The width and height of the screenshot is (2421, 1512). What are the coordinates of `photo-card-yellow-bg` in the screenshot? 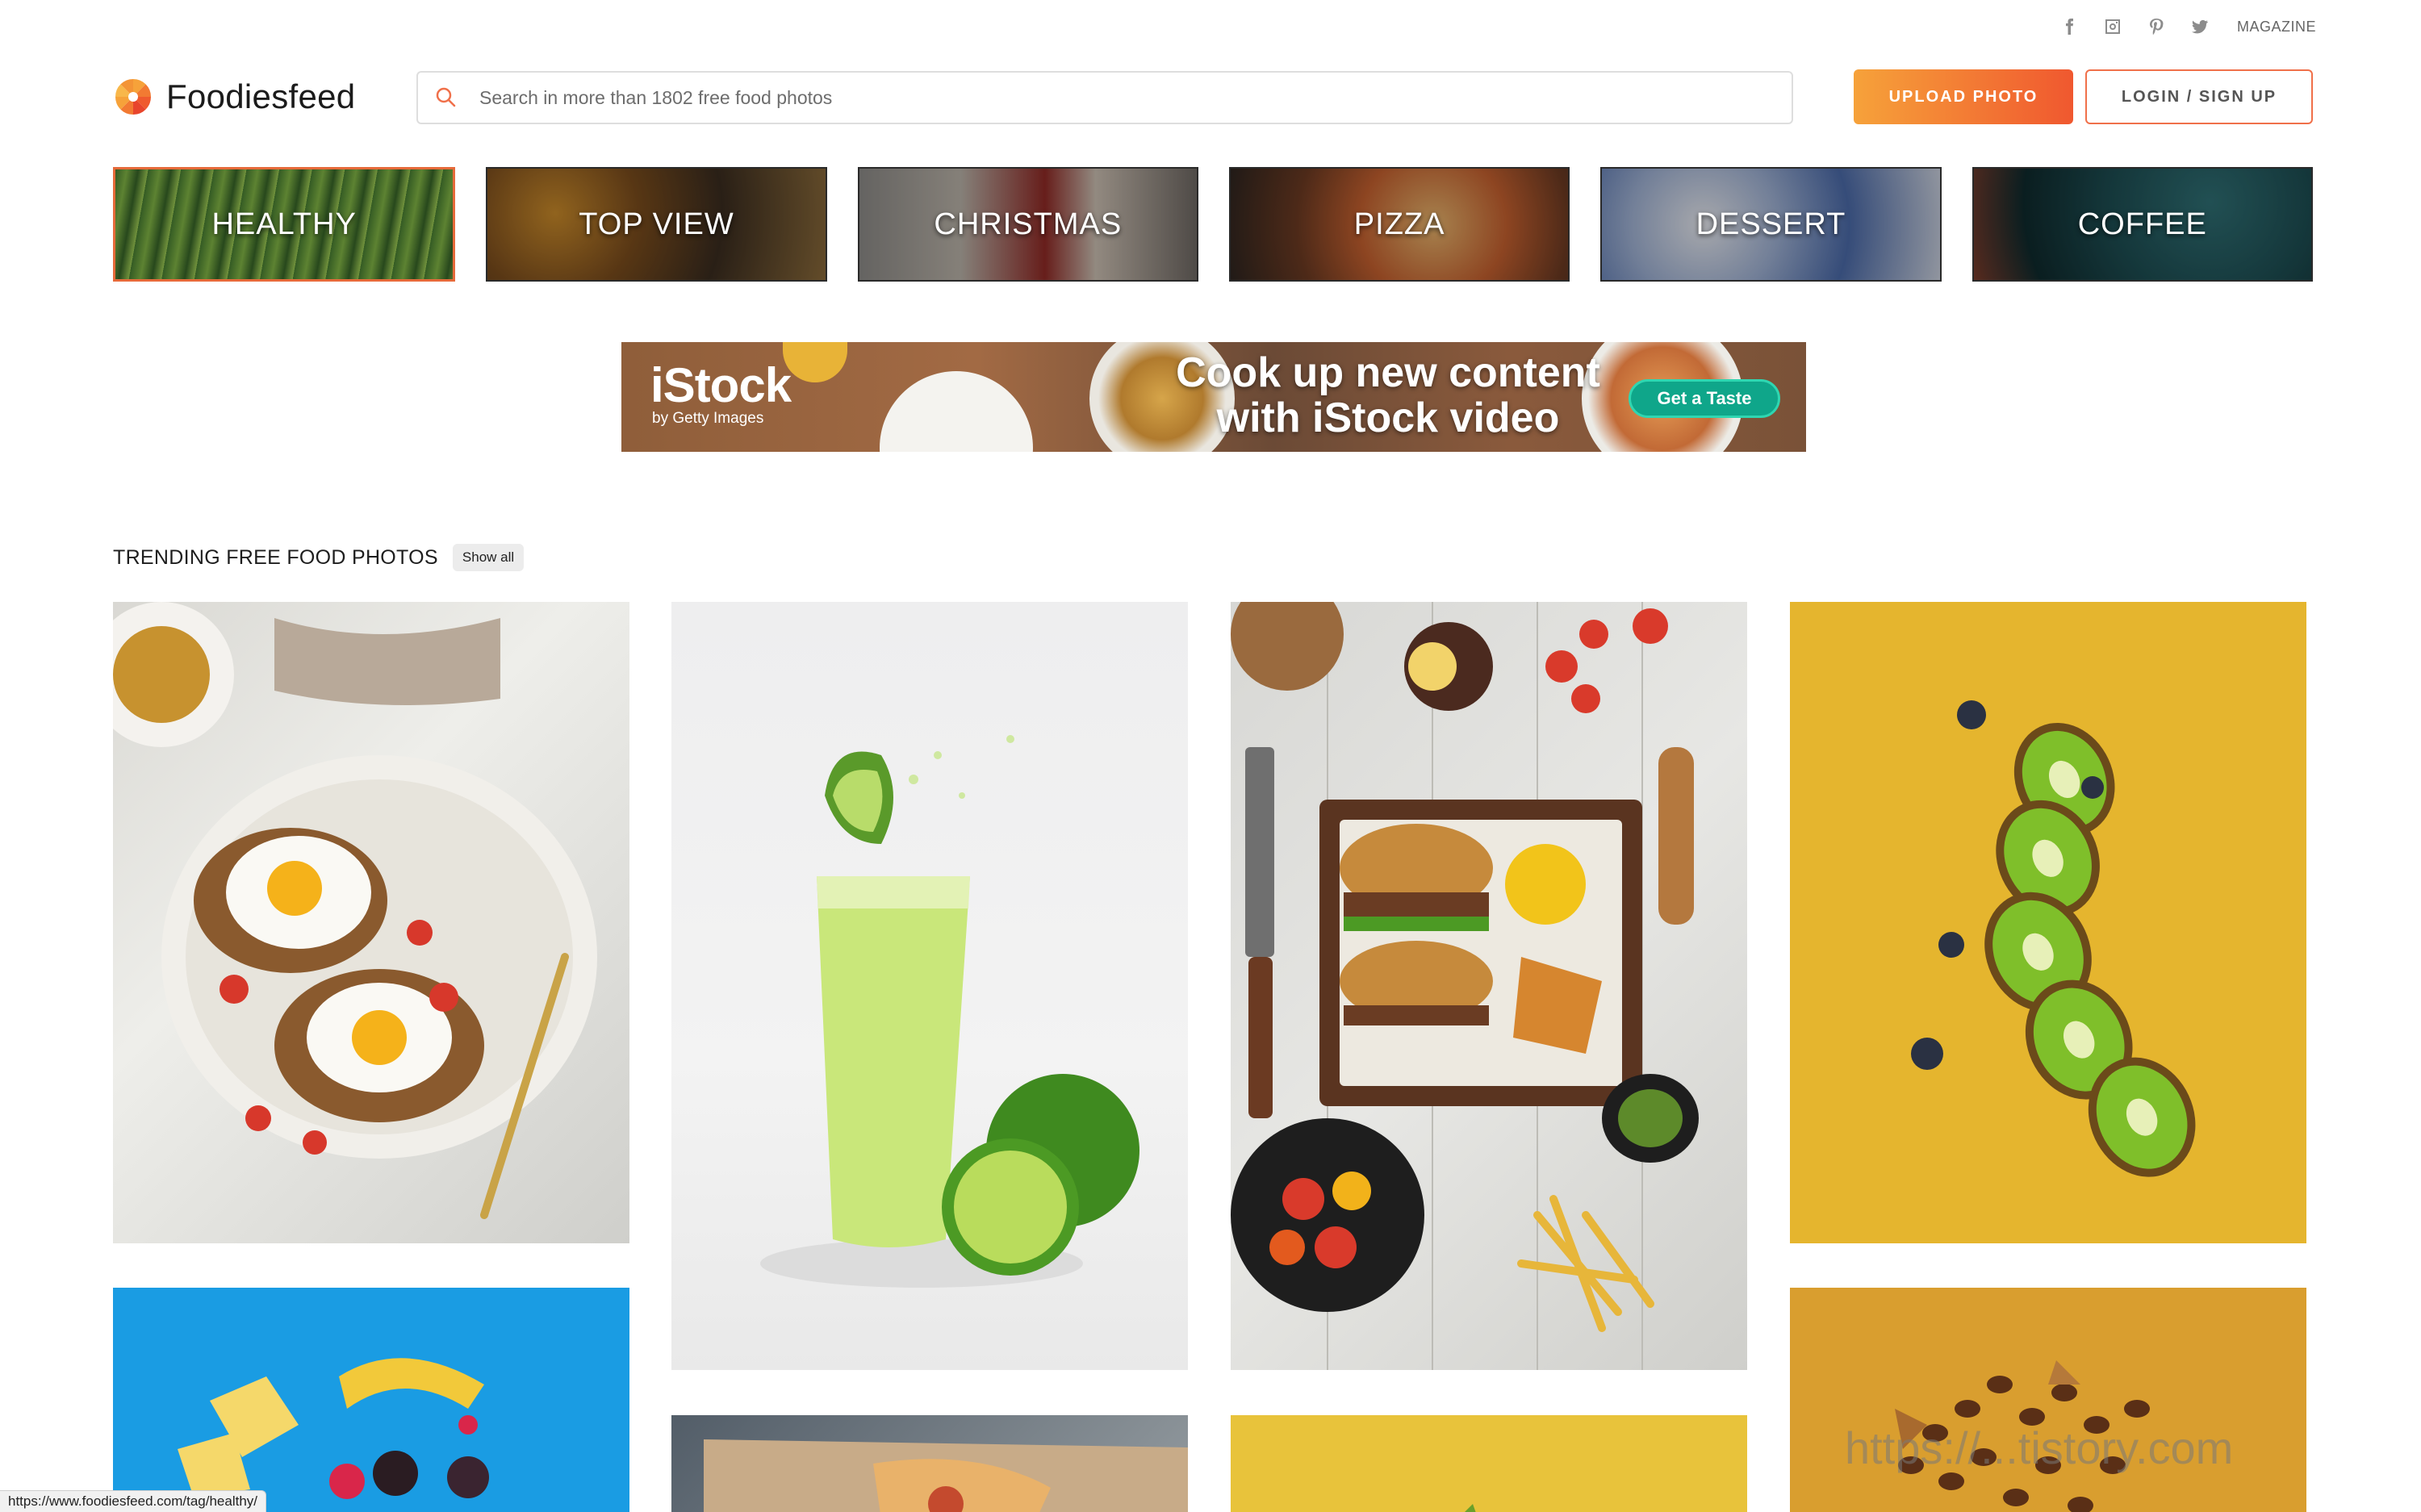 It's located at (1489, 1463).